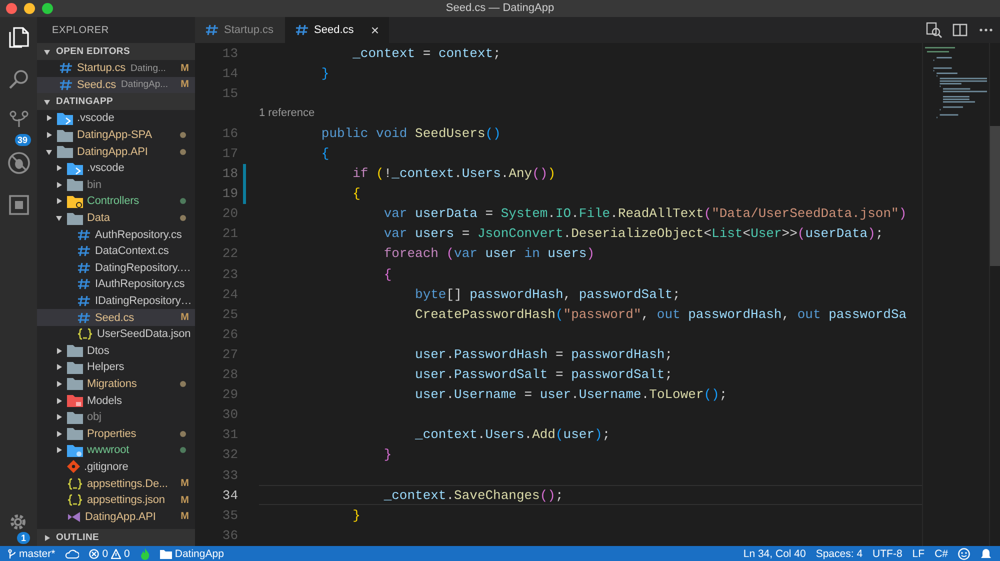 The image size is (1000, 561). I want to click on close-tab-button: ×, so click(374, 30).